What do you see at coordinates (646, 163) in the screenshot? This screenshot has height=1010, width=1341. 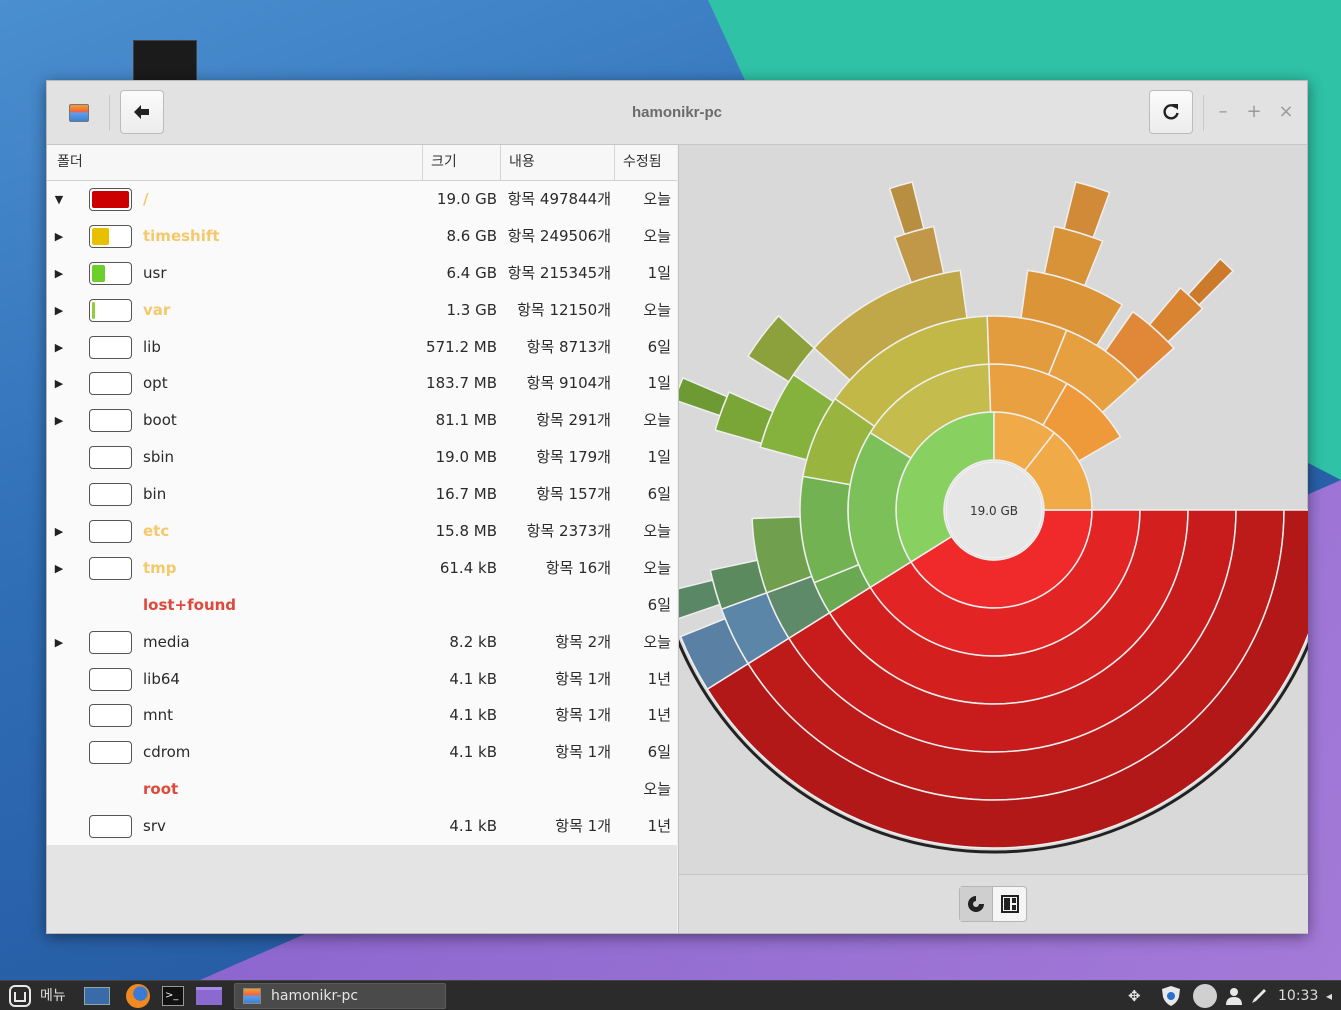 I see `column-header-modified: 수정됨` at bounding box center [646, 163].